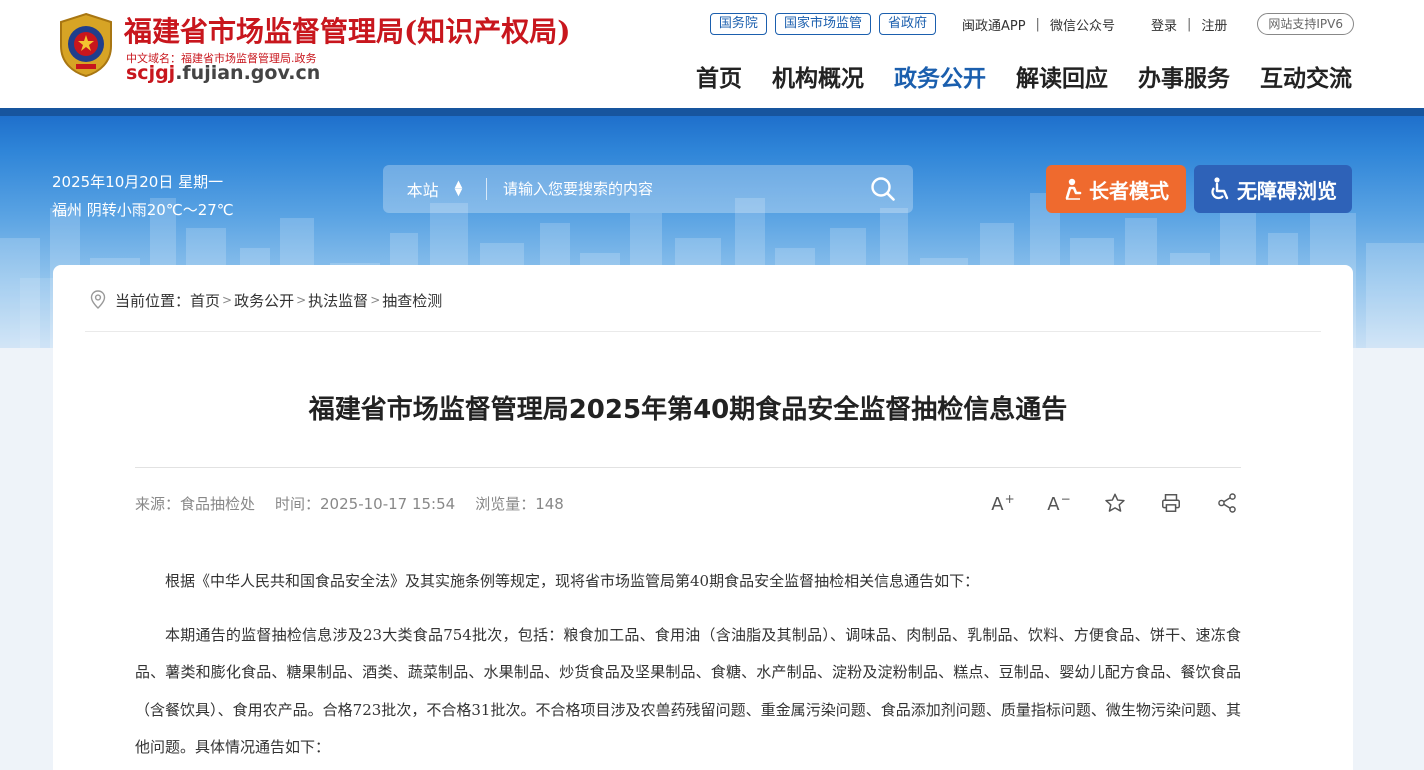 The width and height of the screenshot is (1424, 770). I want to click on ipv6-badge: 网站支持IPV6, so click(1305, 24).